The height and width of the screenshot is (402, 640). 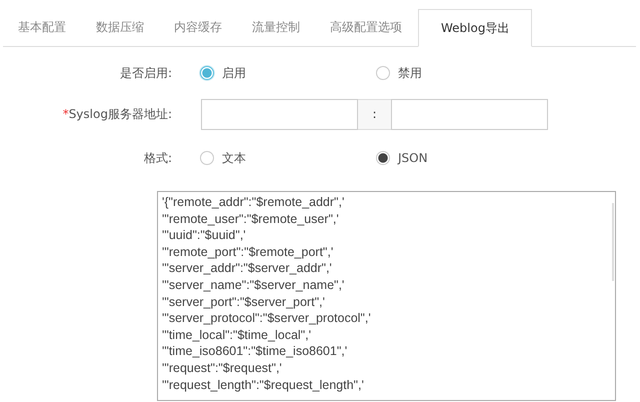 What do you see at coordinates (279, 114) in the screenshot?
I see `address-field` at bounding box center [279, 114].